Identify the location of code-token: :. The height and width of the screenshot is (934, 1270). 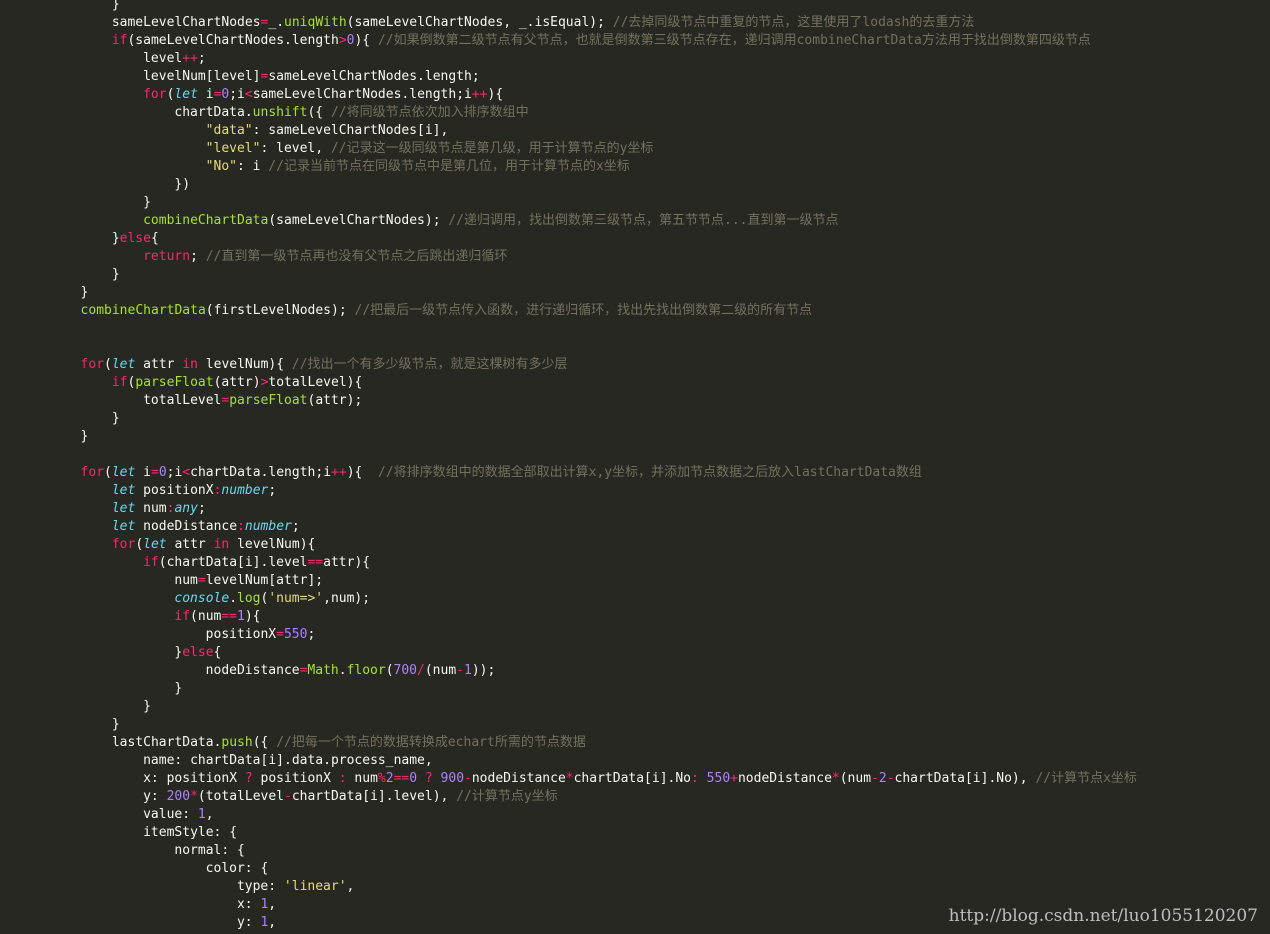
(695, 778).